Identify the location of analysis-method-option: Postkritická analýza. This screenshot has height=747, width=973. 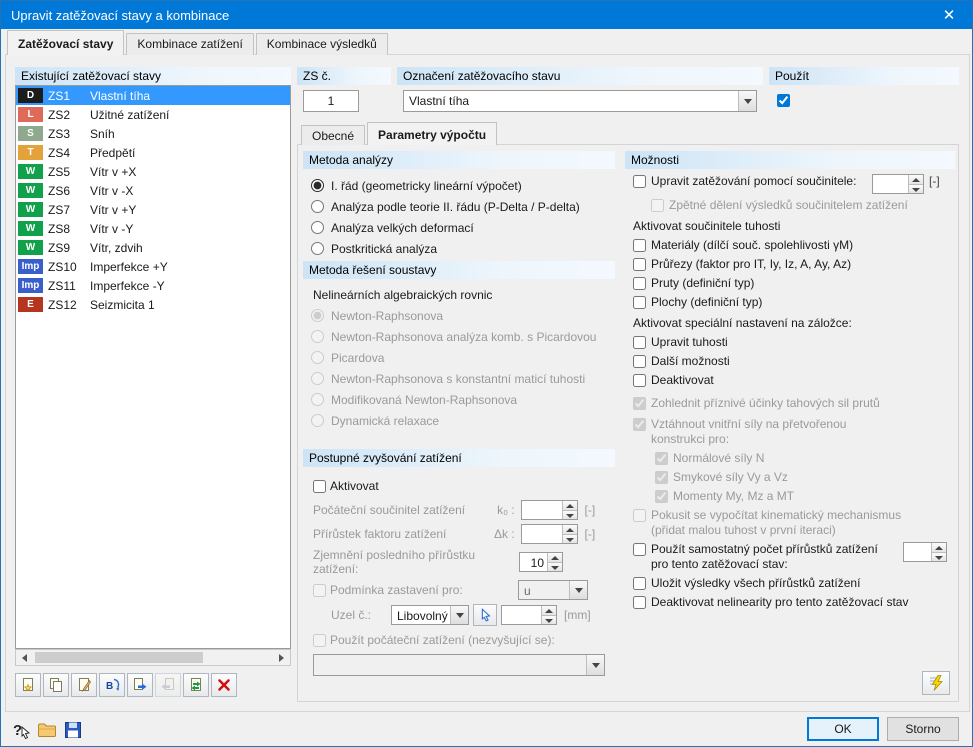
(460, 248).